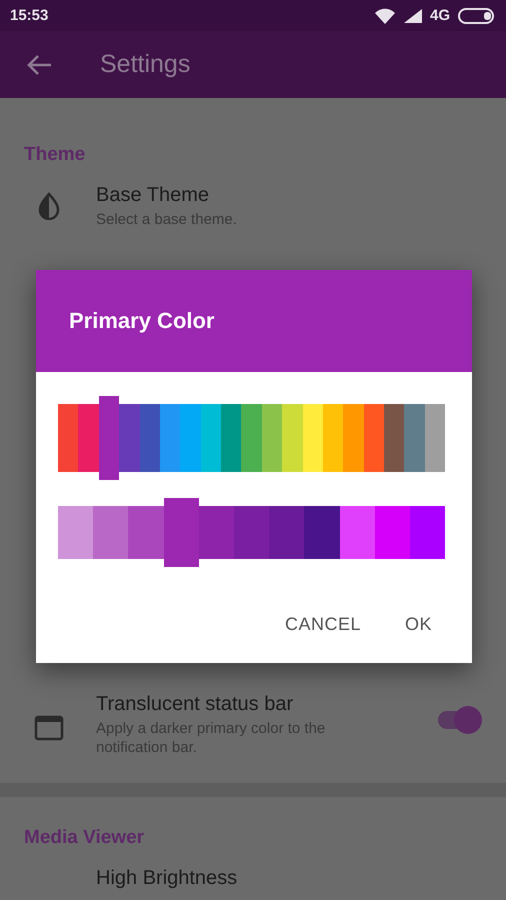 The width and height of the screenshot is (506, 900). I want to click on contrast-icon, so click(49, 206).